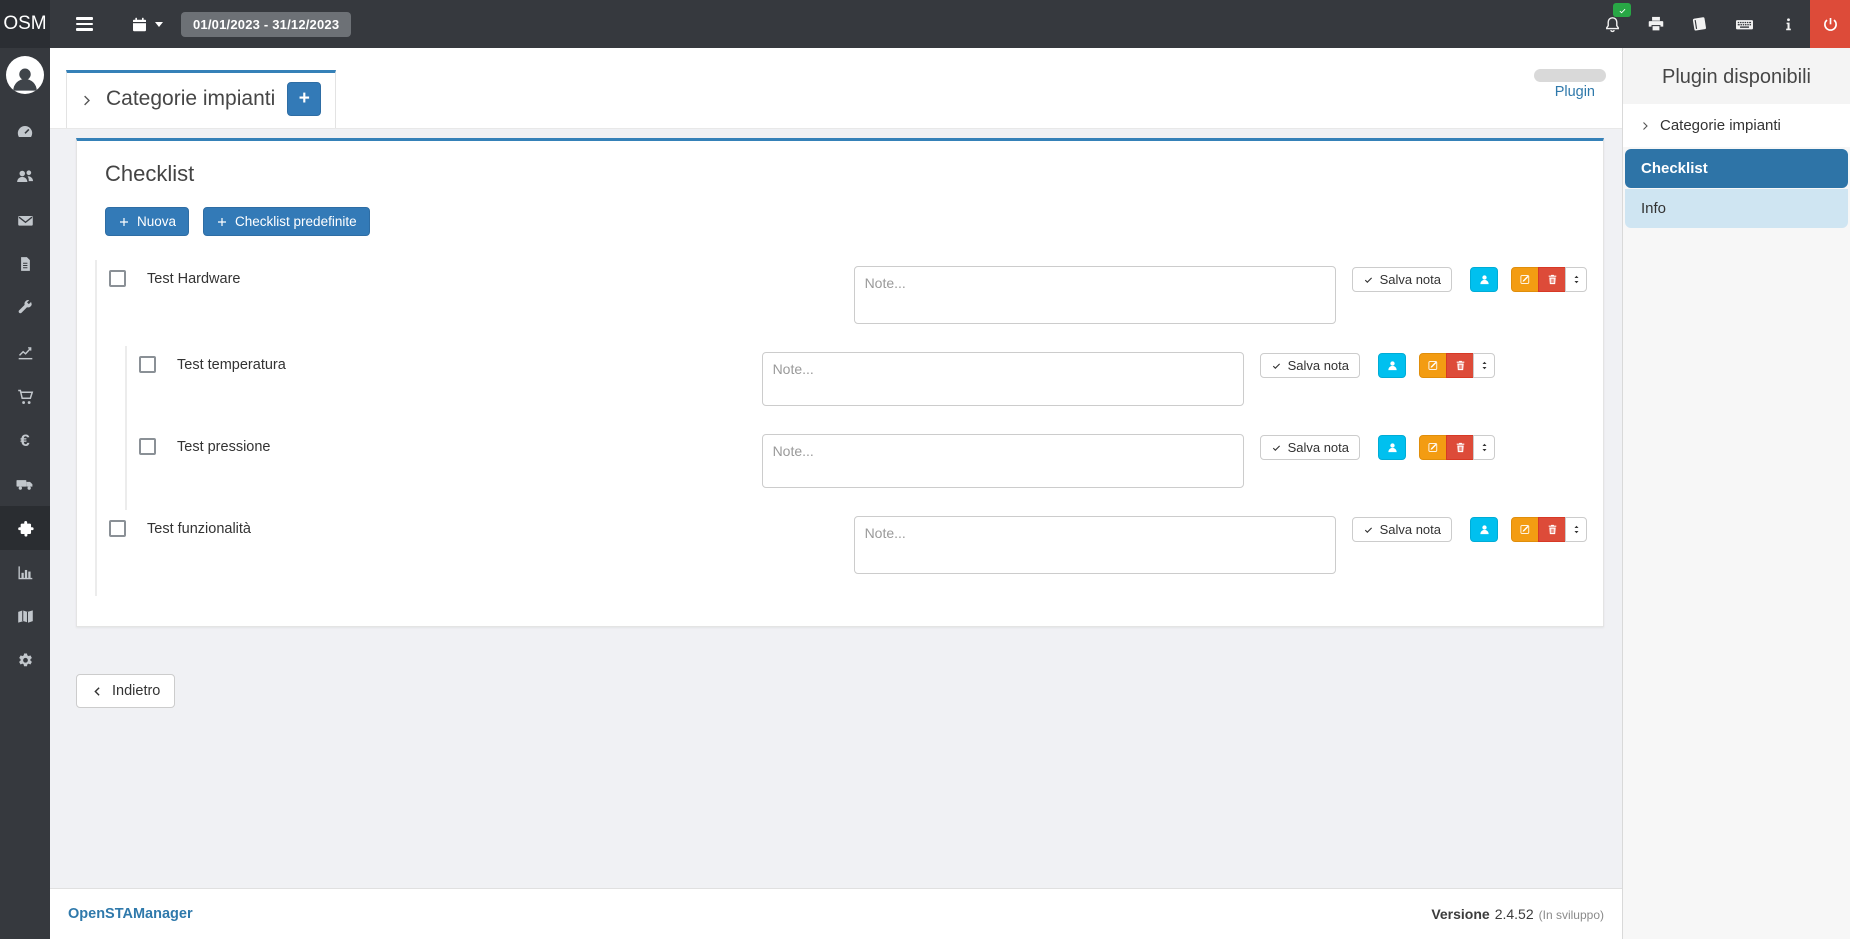 The image size is (1850, 939). I want to click on sidebar-item-settings, so click(25, 660).